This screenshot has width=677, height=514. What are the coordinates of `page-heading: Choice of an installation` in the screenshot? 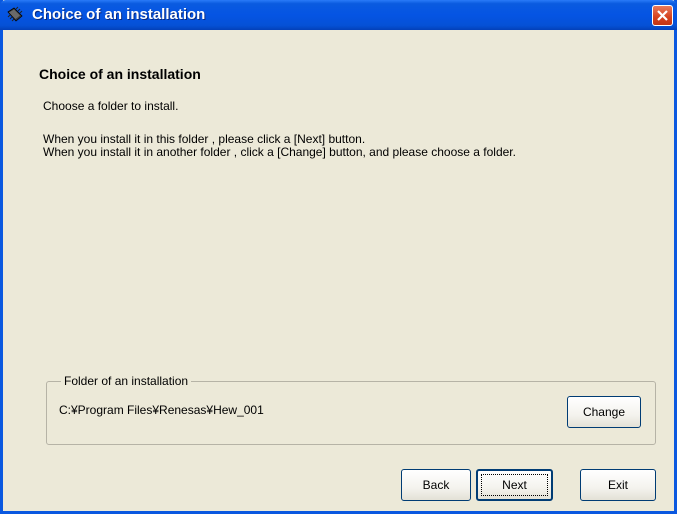 It's located at (120, 74).